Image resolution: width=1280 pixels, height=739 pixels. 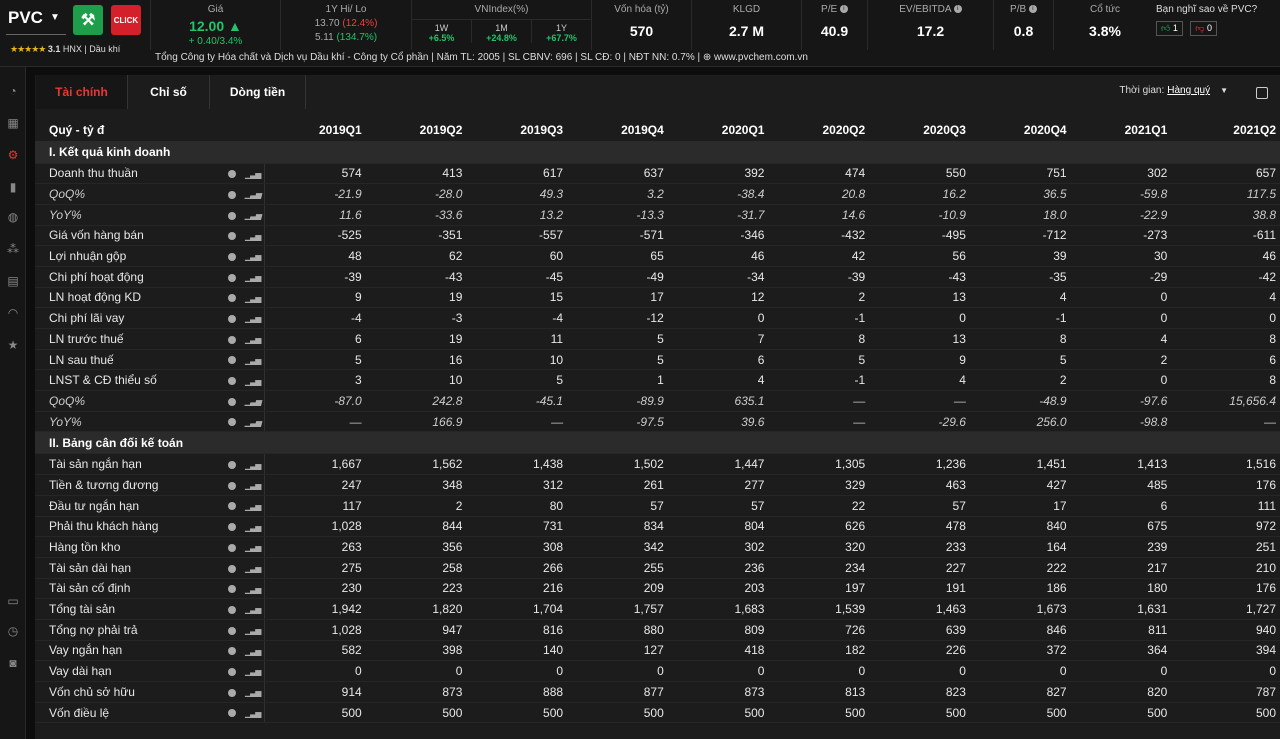 I want to click on table-cell: 0, so click(x=718, y=318).